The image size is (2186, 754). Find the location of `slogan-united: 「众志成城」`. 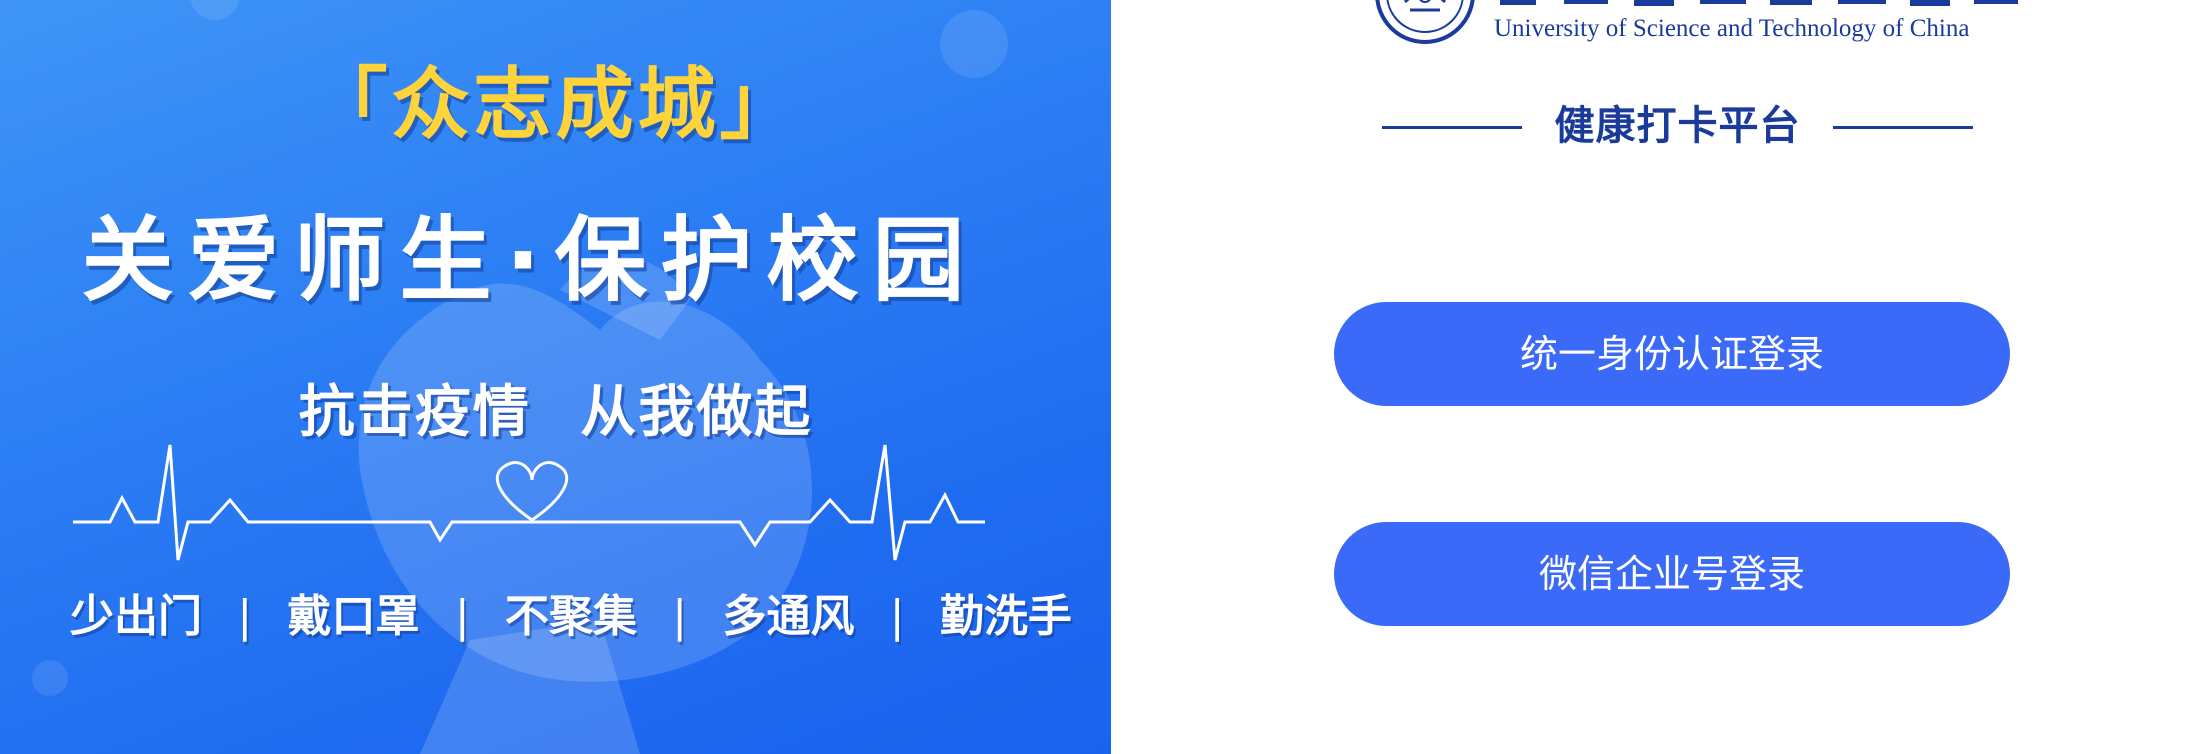

slogan-united: 「众志成城」 is located at coordinates (555, 105).